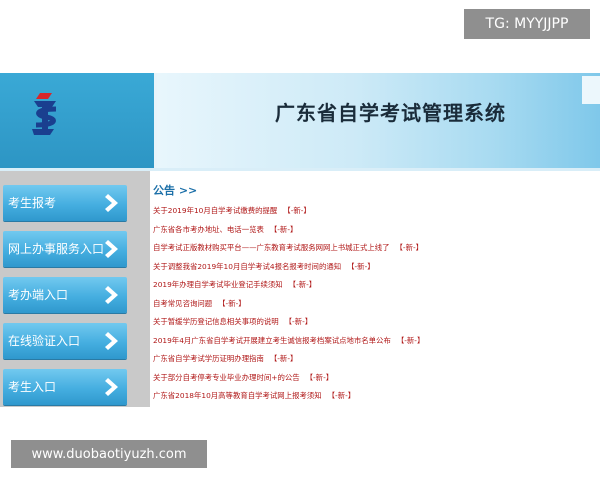  I want to click on sidebar-item-label: 考办端入口, so click(38, 295).